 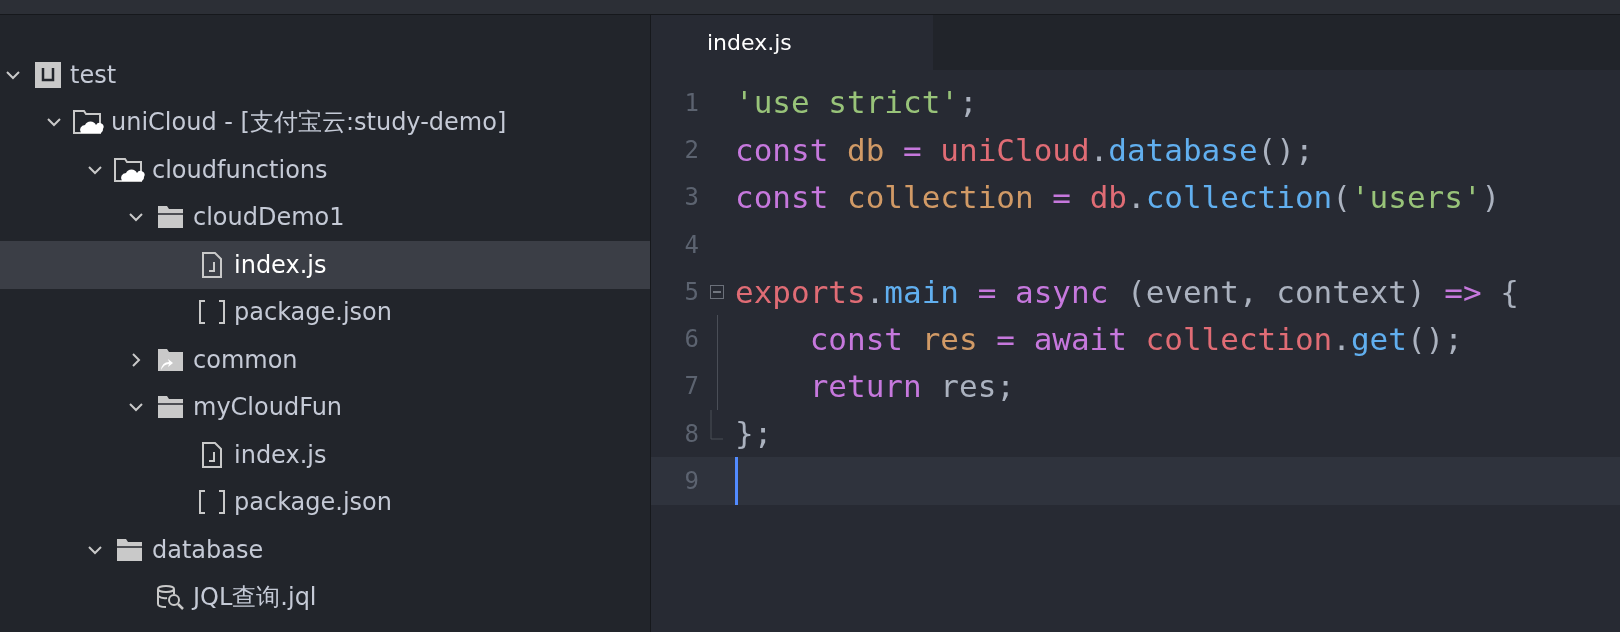 I want to click on line-number: 6, so click(x=691, y=340).